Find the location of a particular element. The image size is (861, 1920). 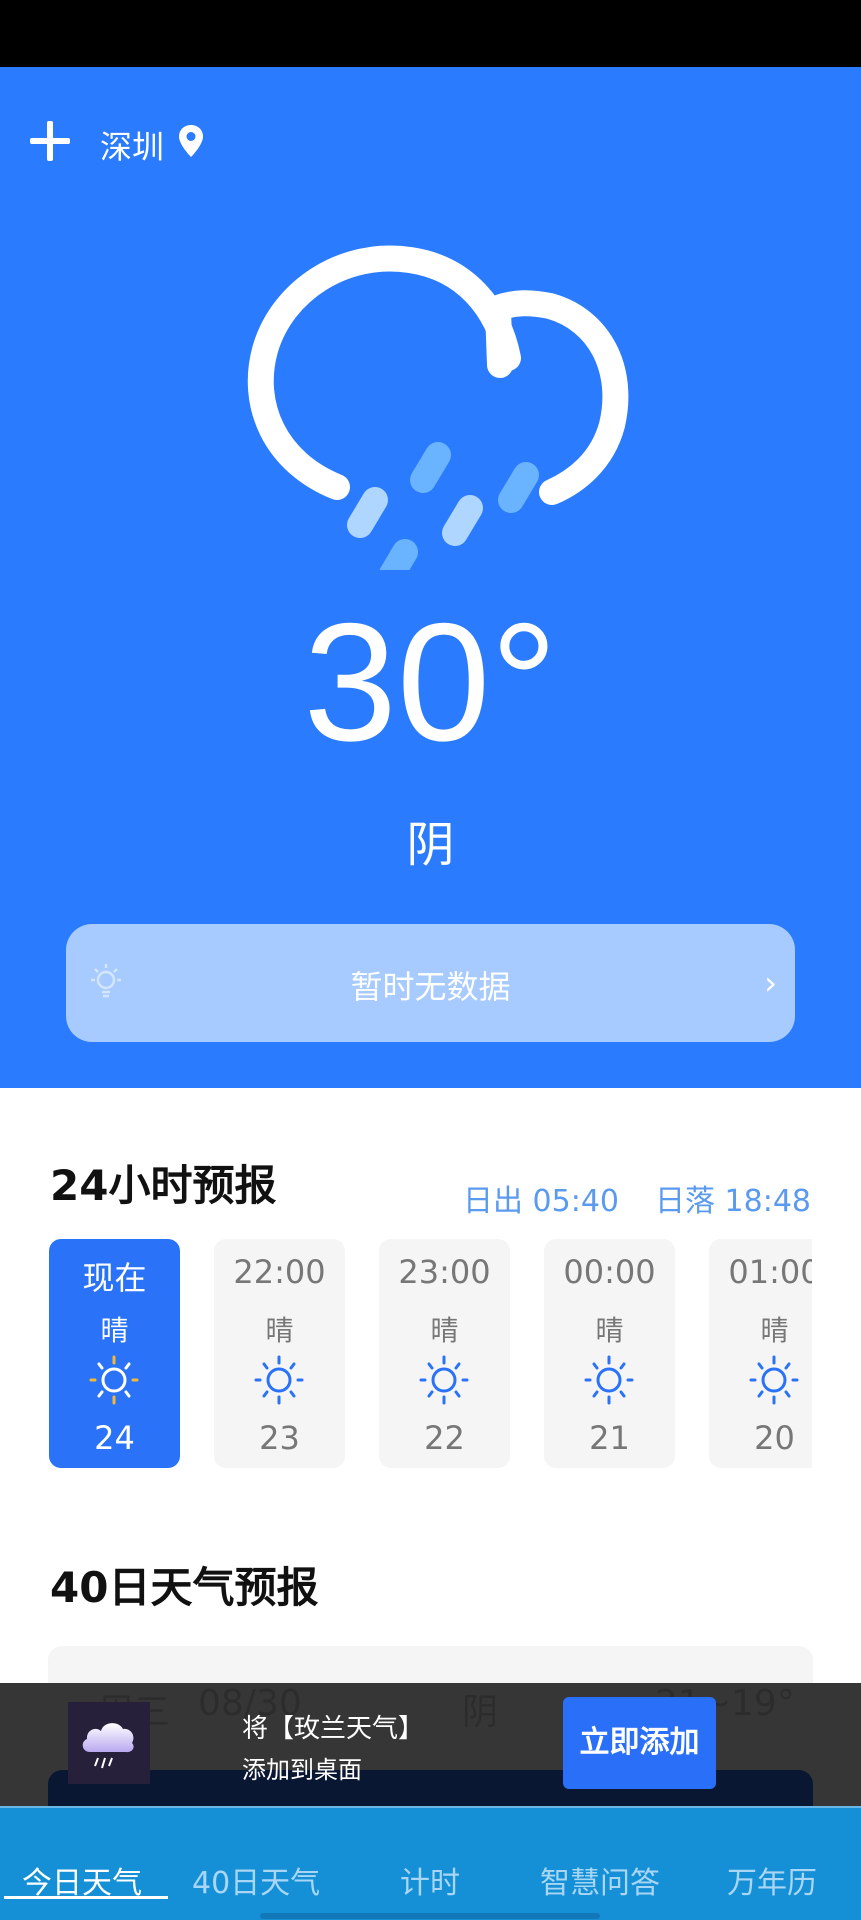

hourly-item: 现在晴 24 is located at coordinates (114, 1353).